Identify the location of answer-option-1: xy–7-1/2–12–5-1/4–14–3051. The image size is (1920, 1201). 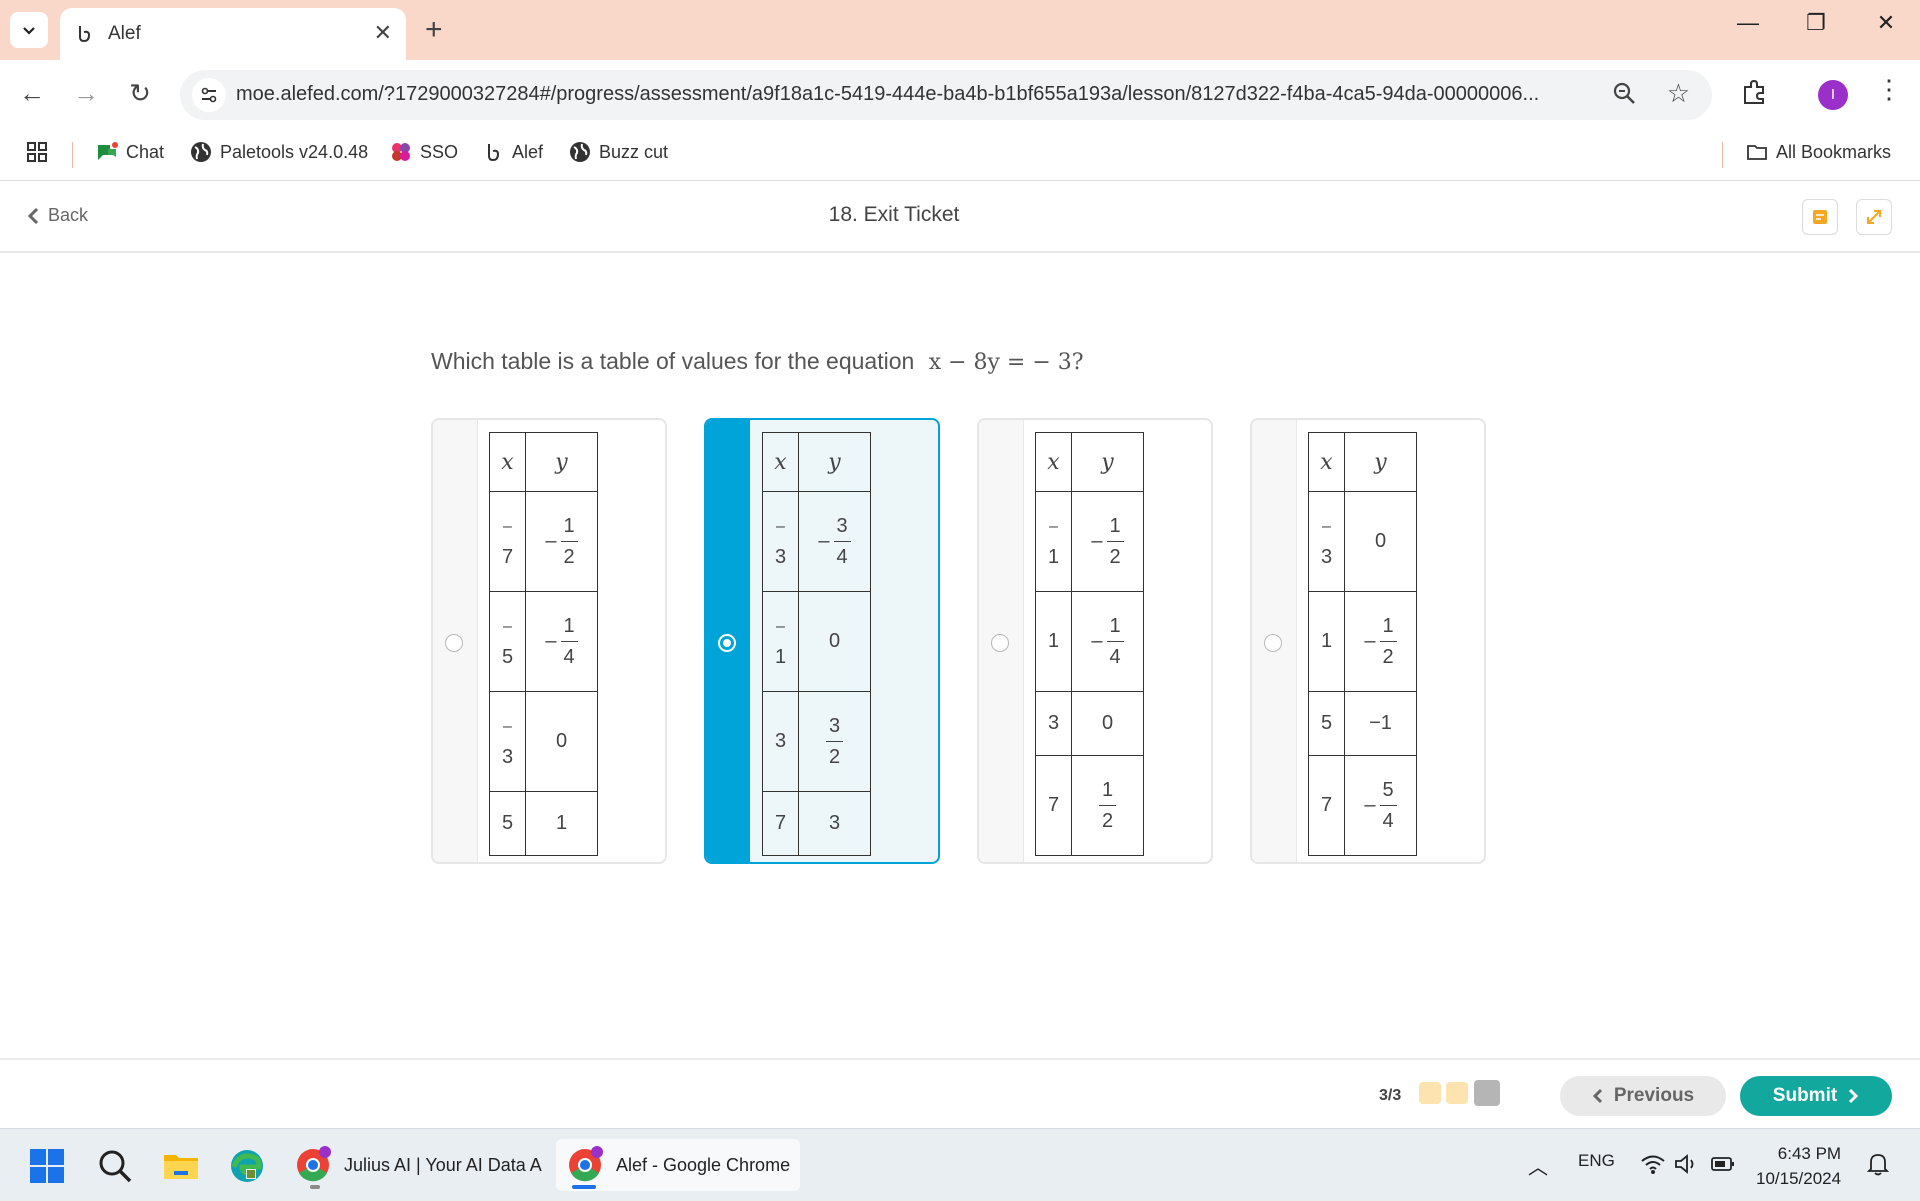
(549, 641).